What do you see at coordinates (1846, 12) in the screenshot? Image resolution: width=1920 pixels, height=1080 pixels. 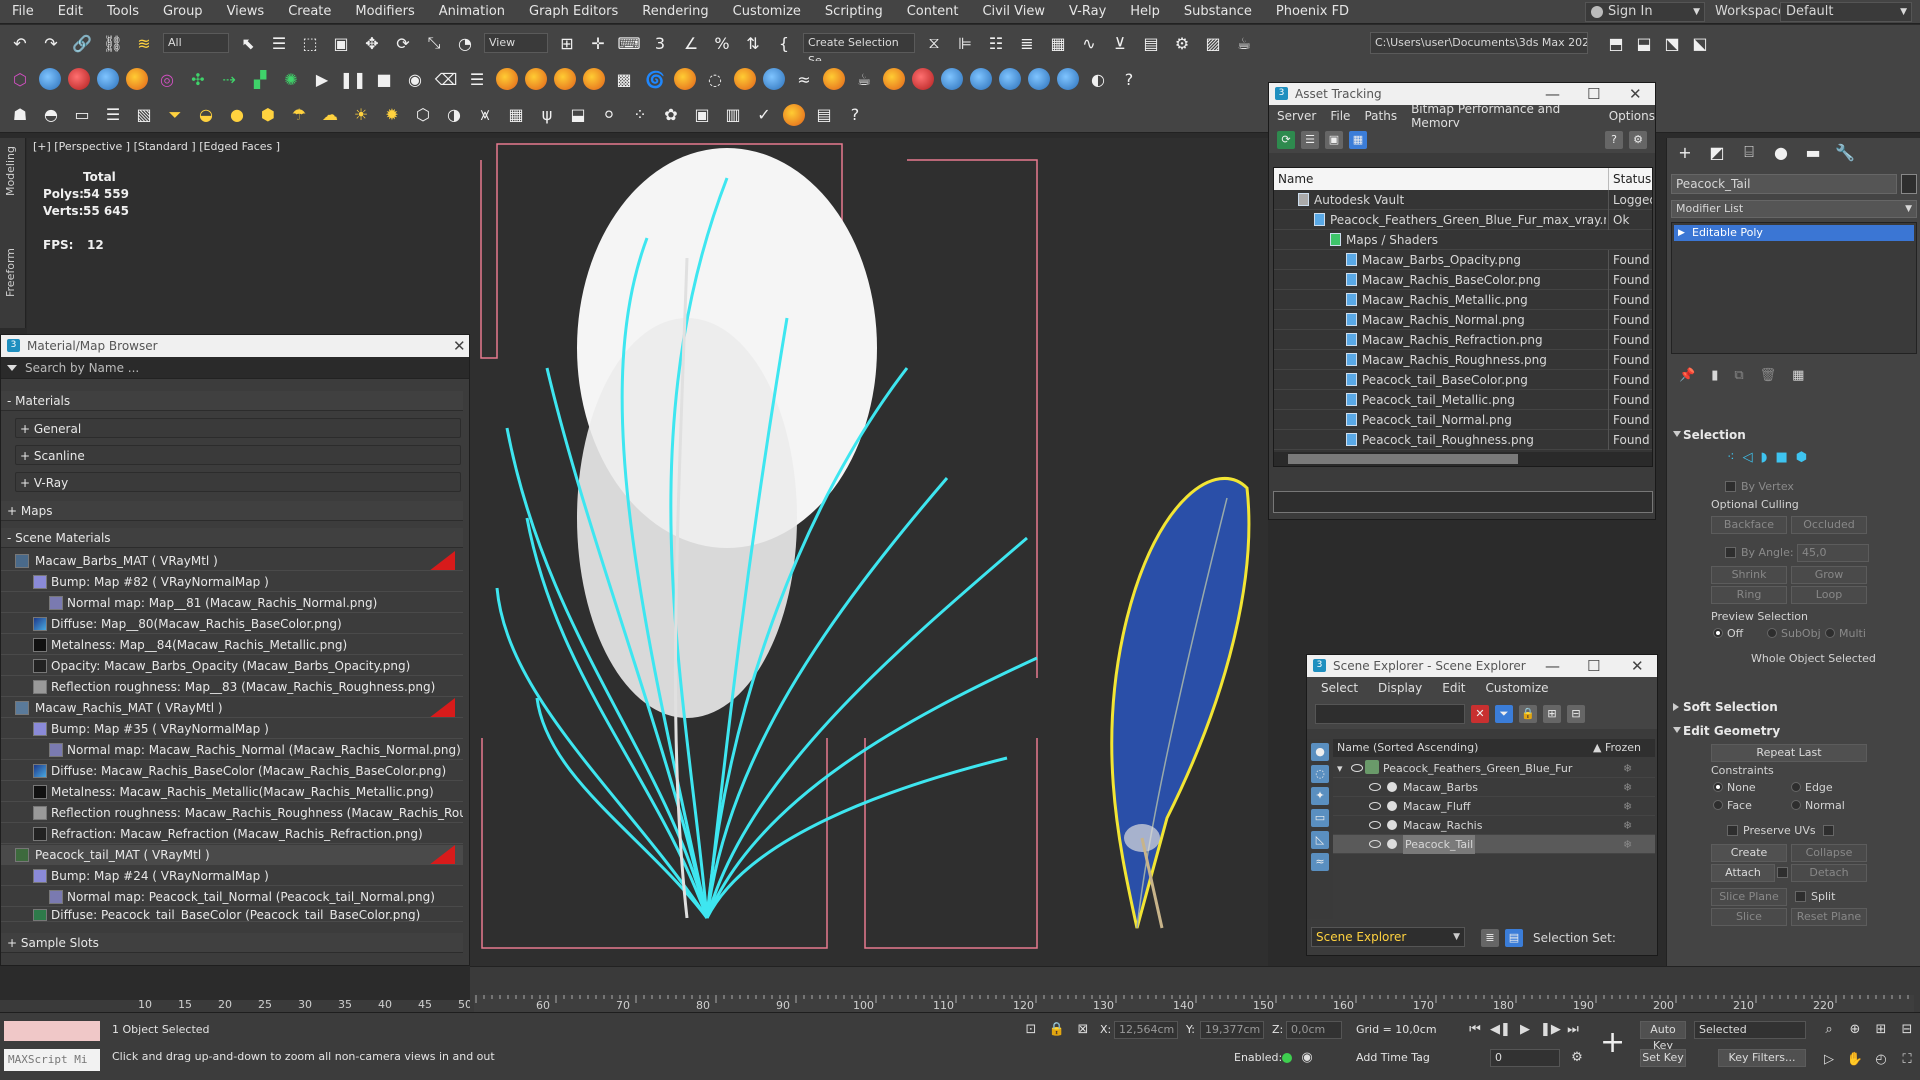 I see `workspace-select: Default ▼` at bounding box center [1846, 12].